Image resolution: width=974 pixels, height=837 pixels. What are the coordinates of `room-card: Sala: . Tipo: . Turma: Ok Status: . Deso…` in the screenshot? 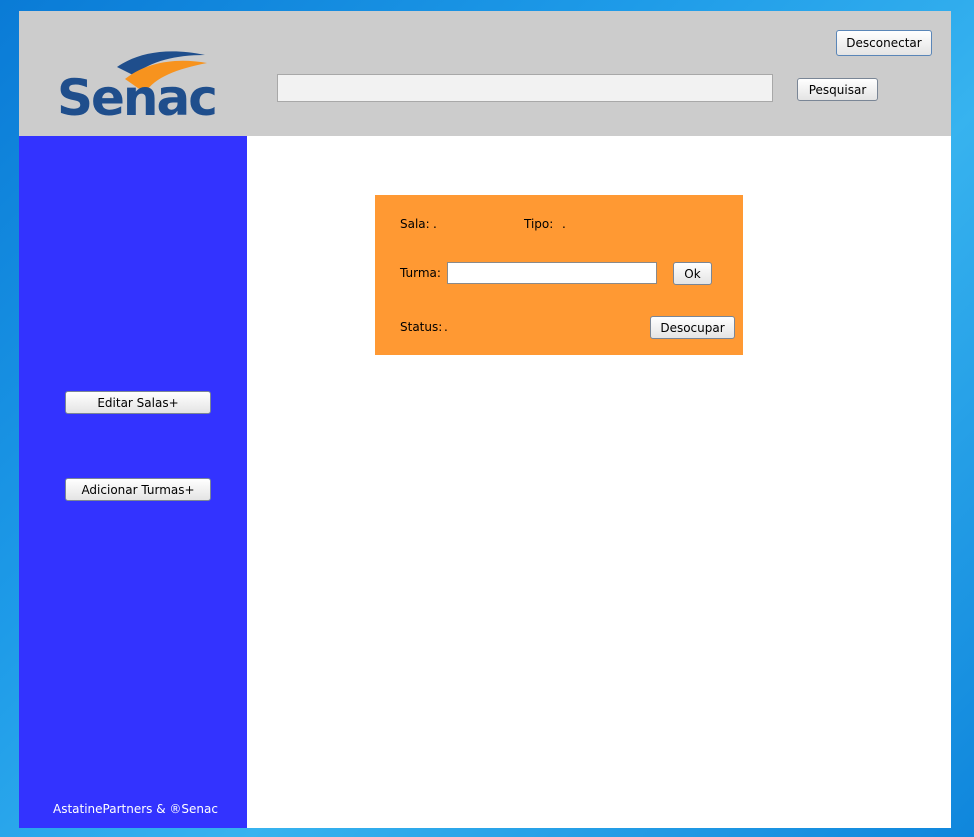 It's located at (559, 275).